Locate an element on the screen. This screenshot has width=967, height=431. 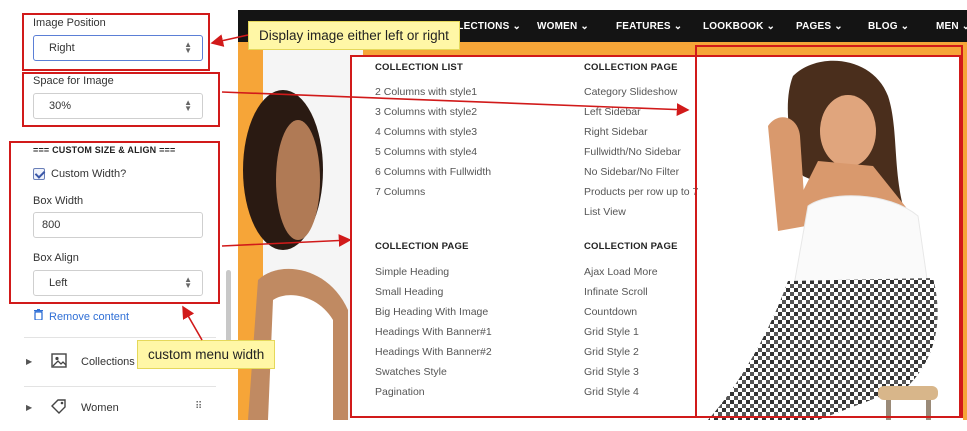
sidebar-item-women: ▶ Women ⠿ is located at coordinates (120, 411).